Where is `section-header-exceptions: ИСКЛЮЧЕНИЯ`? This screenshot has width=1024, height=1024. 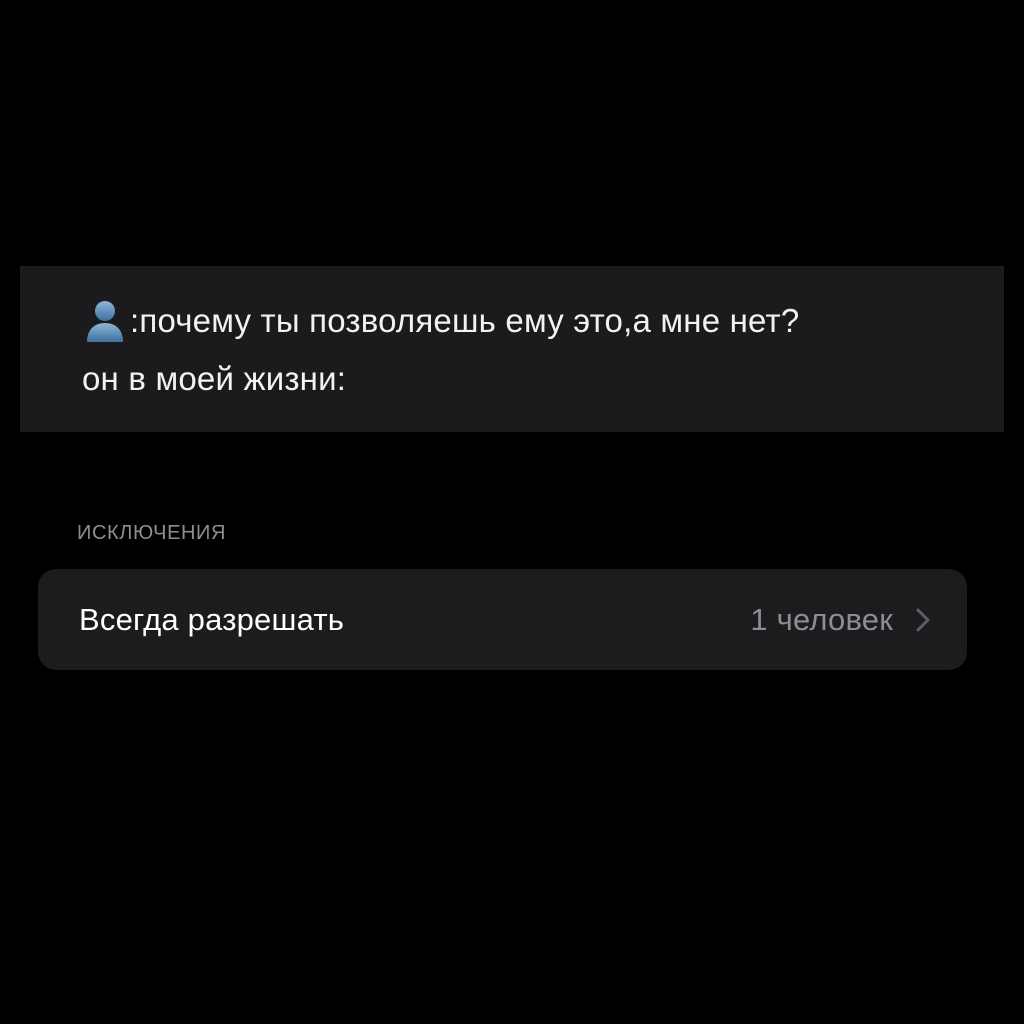 section-header-exceptions: ИСКЛЮЧЕНИЯ is located at coordinates (152, 533).